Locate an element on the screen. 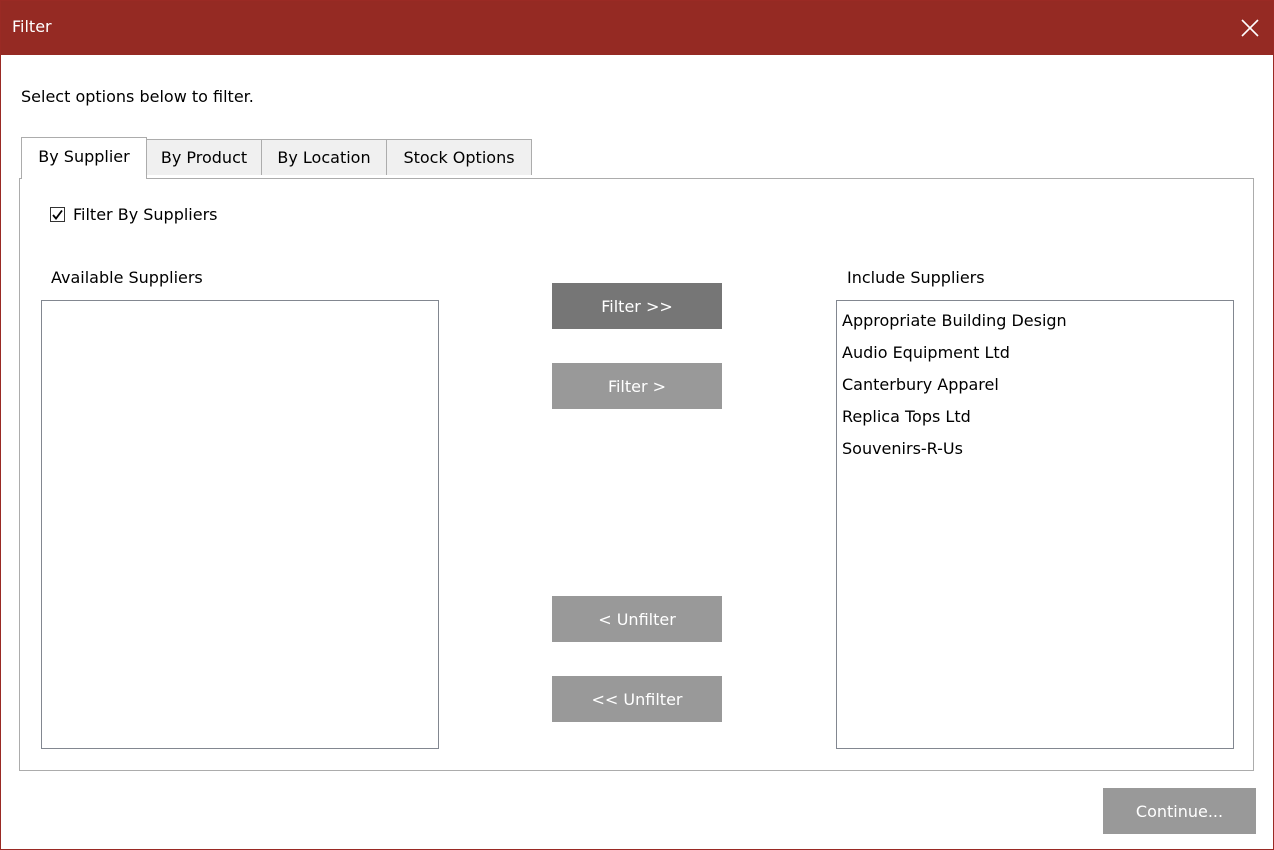  tab-by-product: By Product is located at coordinates (204, 157).